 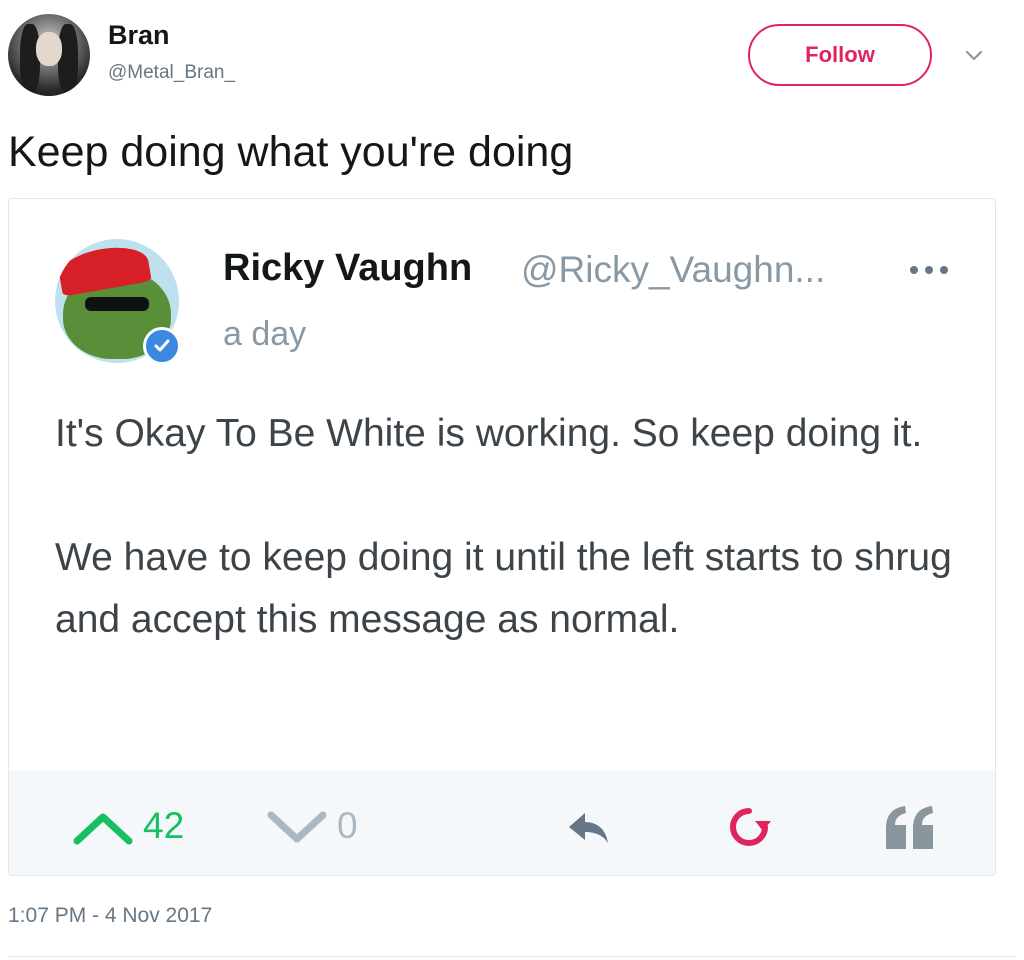 What do you see at coordinates (49, 49) in the screenshot?
I see `avatar-face` at bounding box center [49, 49].